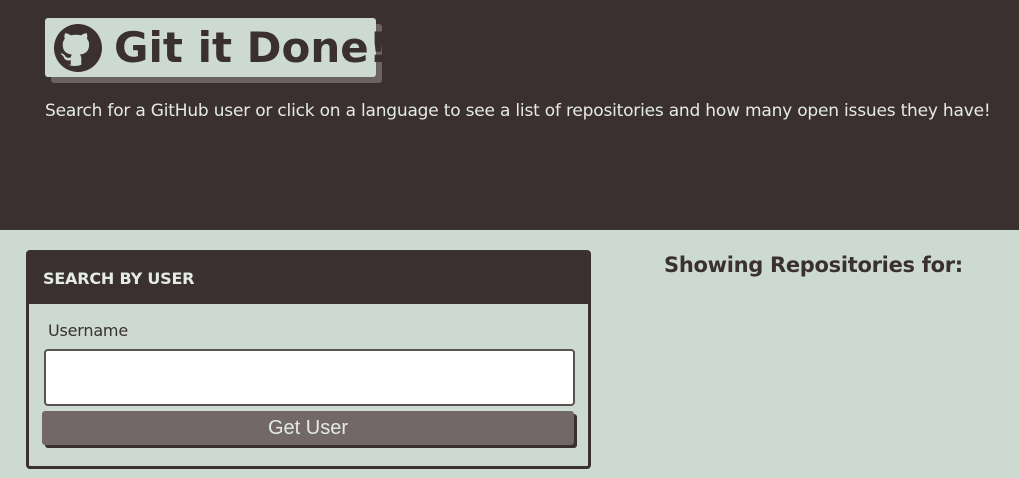 This screenshot has height=478, width=1019. Describe the element at coordinates (251, 47) in the screenshot. I see `site-title: Git it Done!` at that location.